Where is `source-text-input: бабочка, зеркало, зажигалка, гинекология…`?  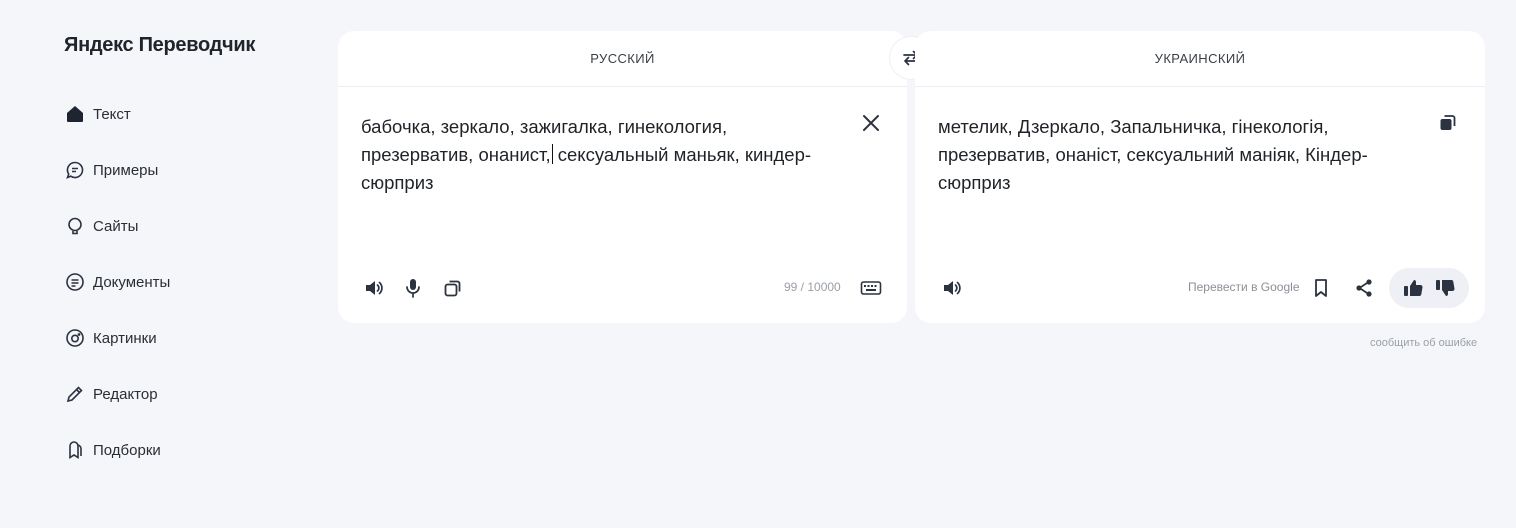 source-text-input: бабочка, зеркало, зажигалка, гинекология… is located at coordinates (596, 155).